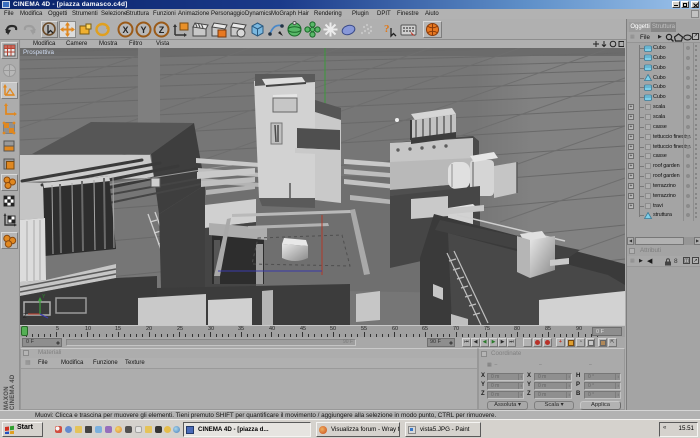 The height and width of the screenshot is (438, 700). What do you see at coordinates (125, 30) in the screenshot?
I see `svg-text: X` at bounding box center [125, 30].